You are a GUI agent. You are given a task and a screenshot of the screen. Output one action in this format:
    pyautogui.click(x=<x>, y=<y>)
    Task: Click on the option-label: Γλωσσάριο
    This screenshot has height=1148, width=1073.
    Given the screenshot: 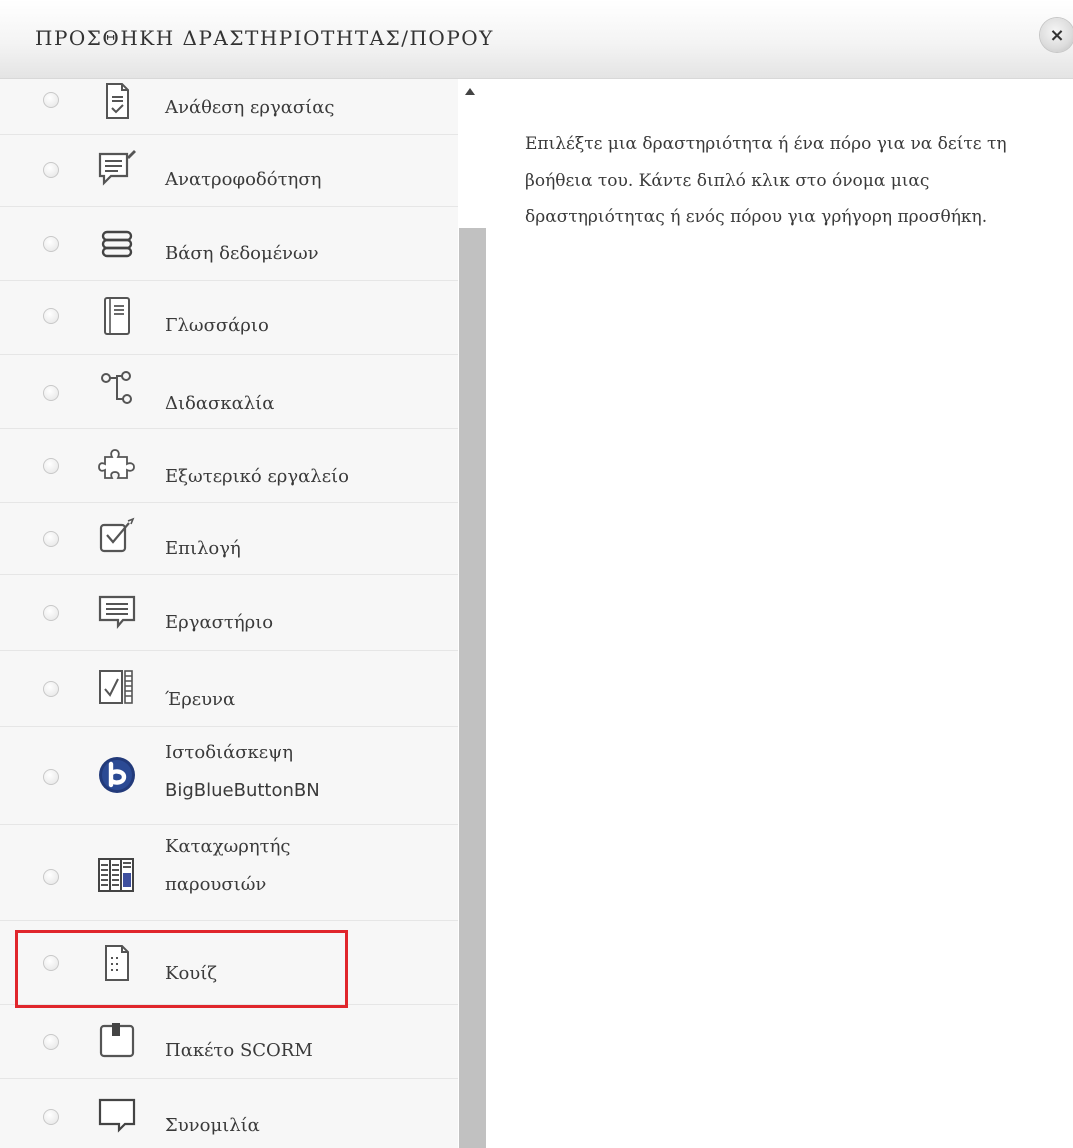 What is the action you would take?
    pyautogui.click(x=217, y=325)
    